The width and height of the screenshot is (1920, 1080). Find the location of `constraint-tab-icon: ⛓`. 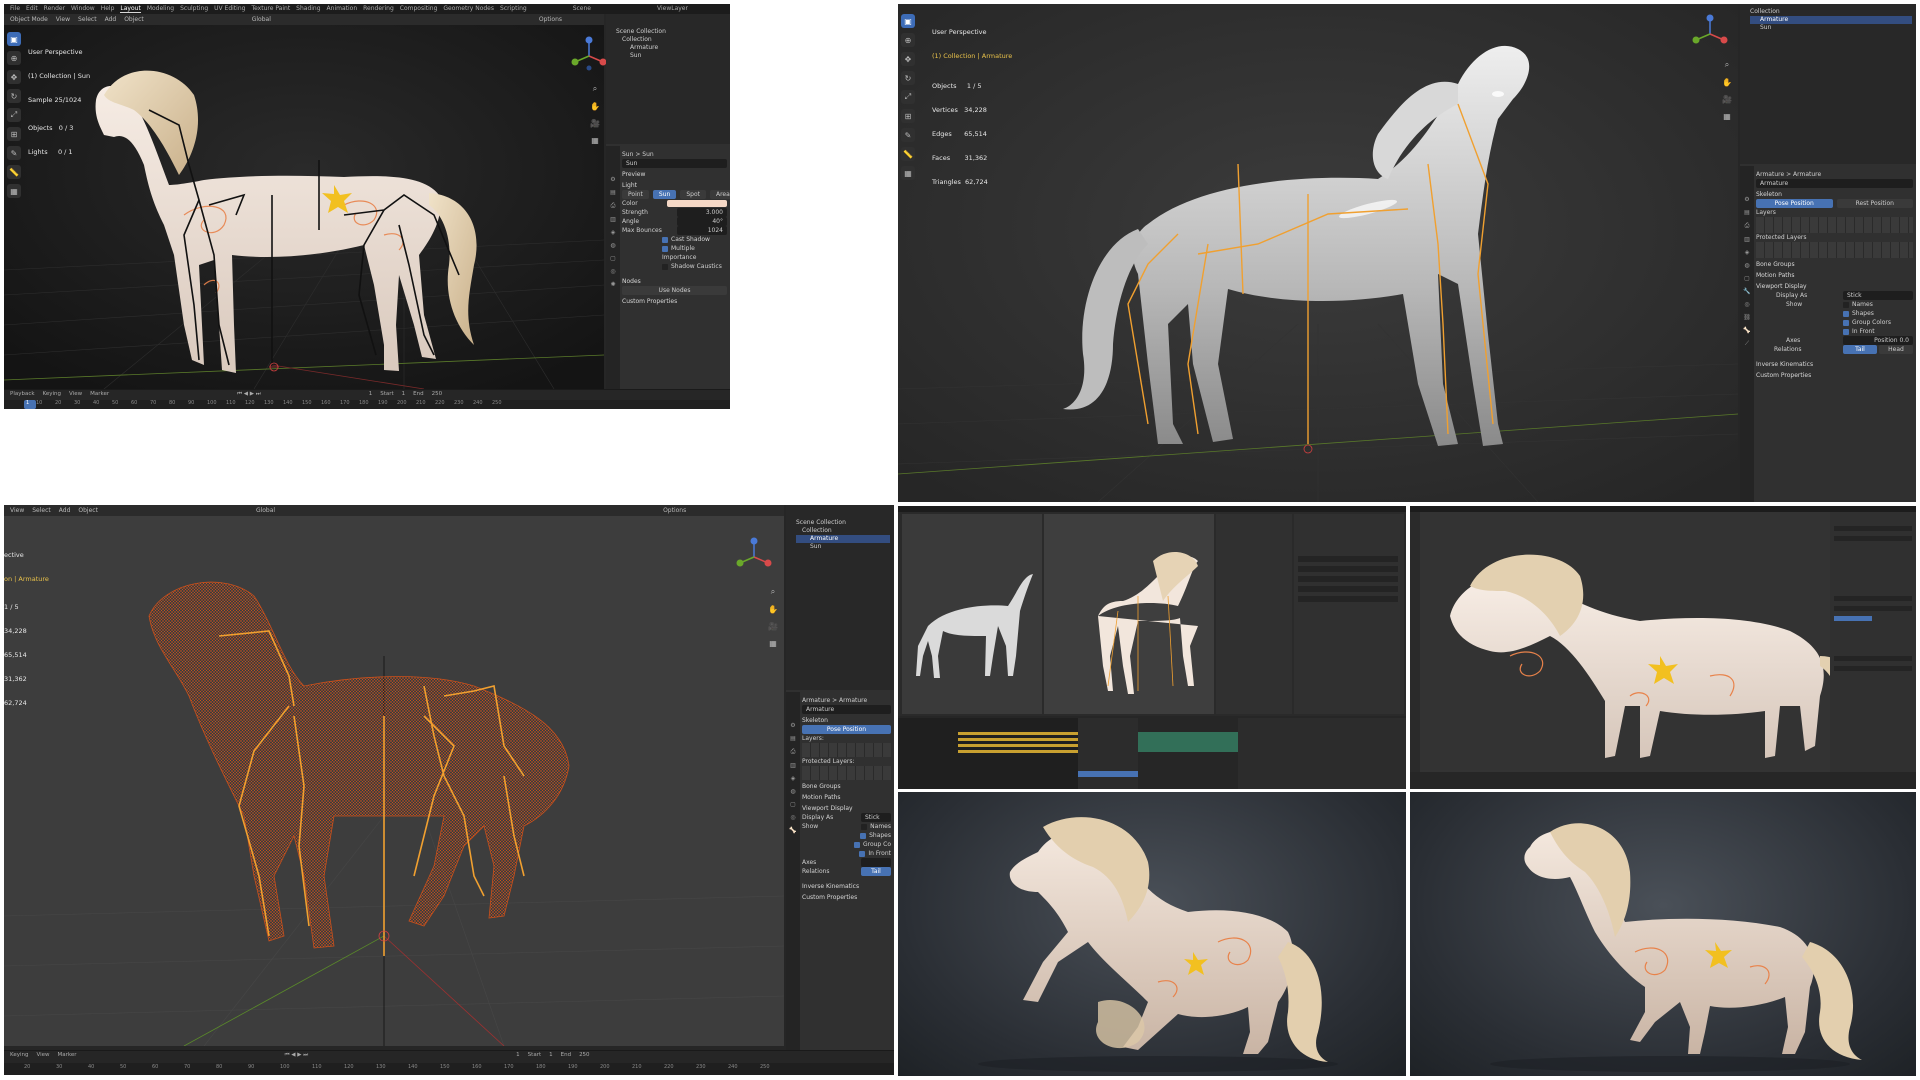

constraint-tab-icon: ⛓ is located at coordinates (1747, 317).